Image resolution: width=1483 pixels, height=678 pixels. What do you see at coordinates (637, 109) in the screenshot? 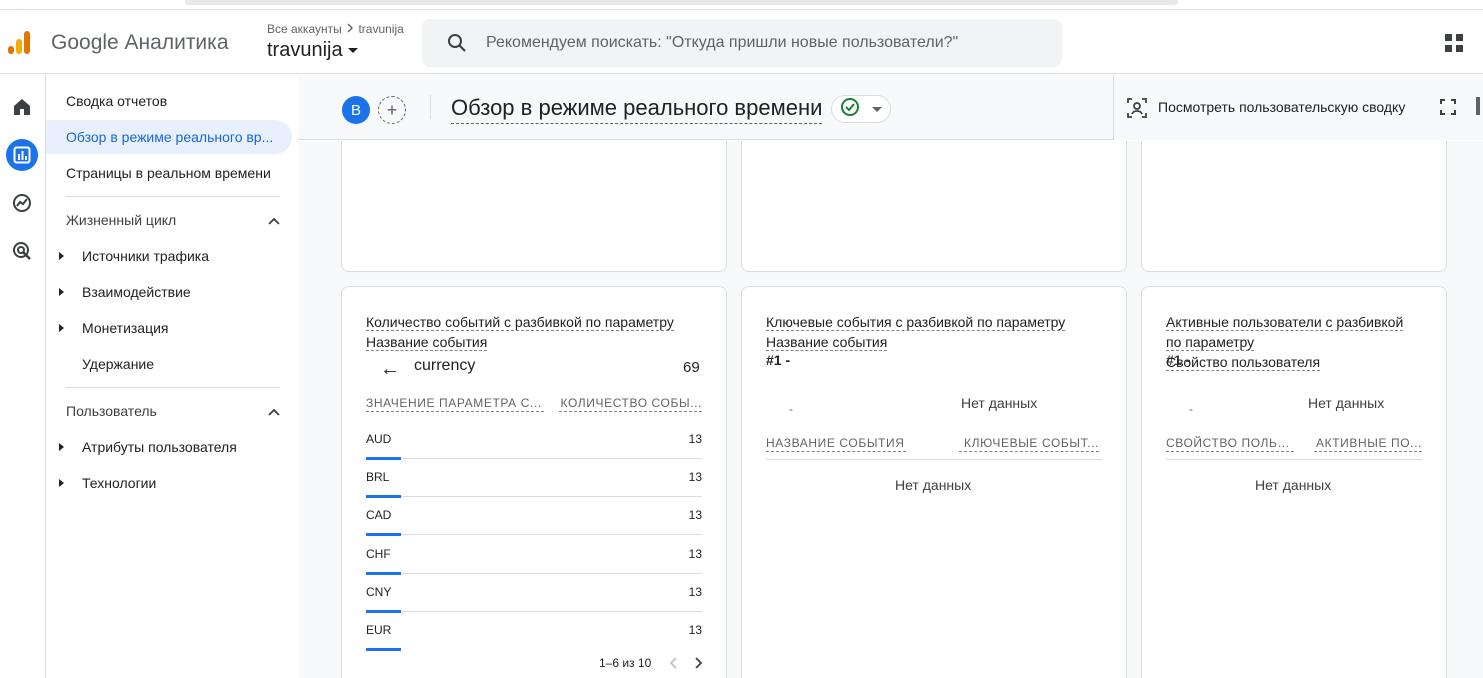
I see `page-title: Обзор в режиме реального времени` at bounding box center [637, 109].